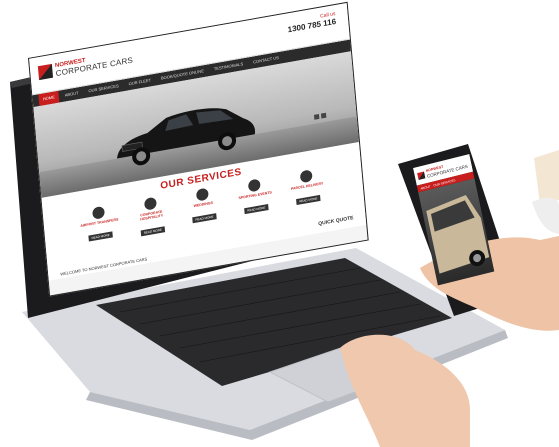  Describe the element at coordinates (255, 199) in the screenshot. I see `service-card: SPORTING EVENTS READ MORE` at that location.